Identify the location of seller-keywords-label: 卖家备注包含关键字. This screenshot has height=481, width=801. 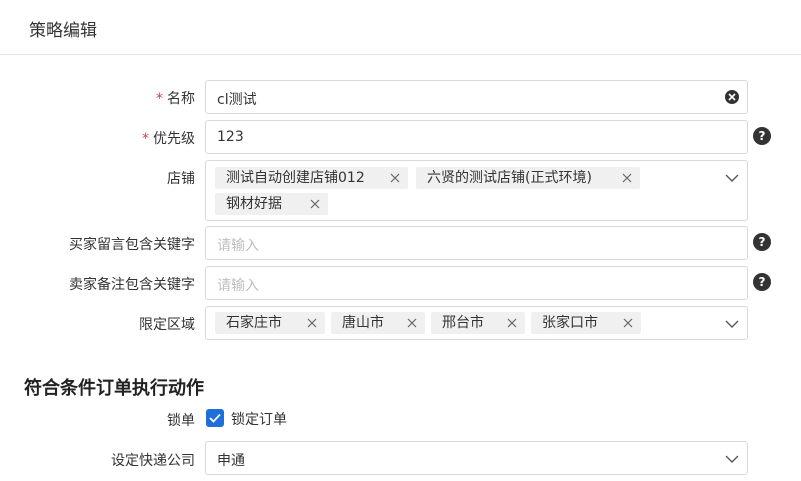
(132, 285).